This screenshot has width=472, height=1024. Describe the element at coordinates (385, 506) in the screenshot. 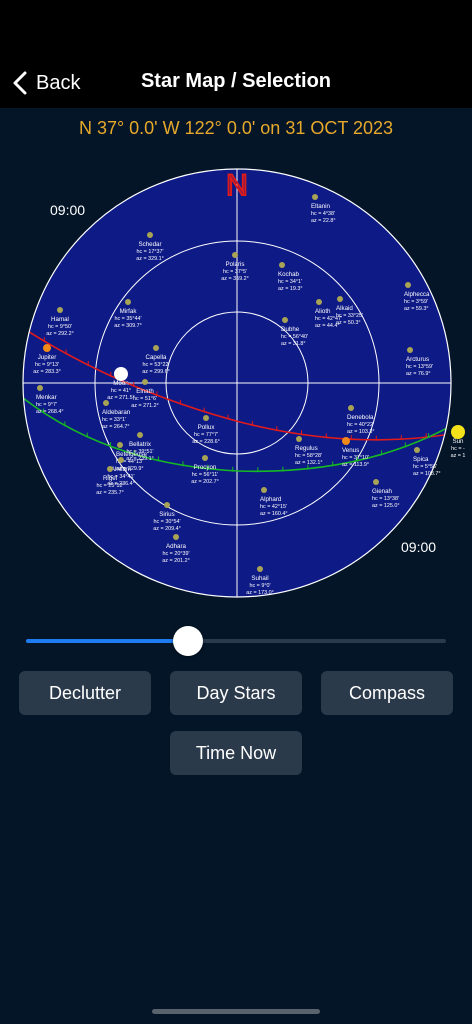

I see `object-az-label: az = 125.0°` at that location.